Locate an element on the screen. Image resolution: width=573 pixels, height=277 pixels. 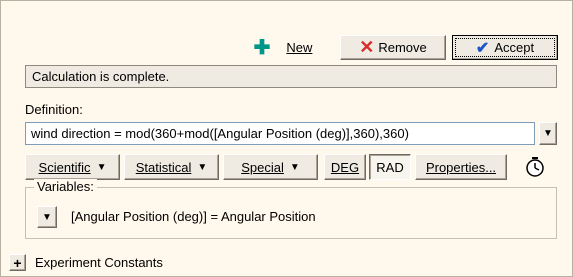
special-menu-button: Special ▼ is located at coordinates (270, 167).